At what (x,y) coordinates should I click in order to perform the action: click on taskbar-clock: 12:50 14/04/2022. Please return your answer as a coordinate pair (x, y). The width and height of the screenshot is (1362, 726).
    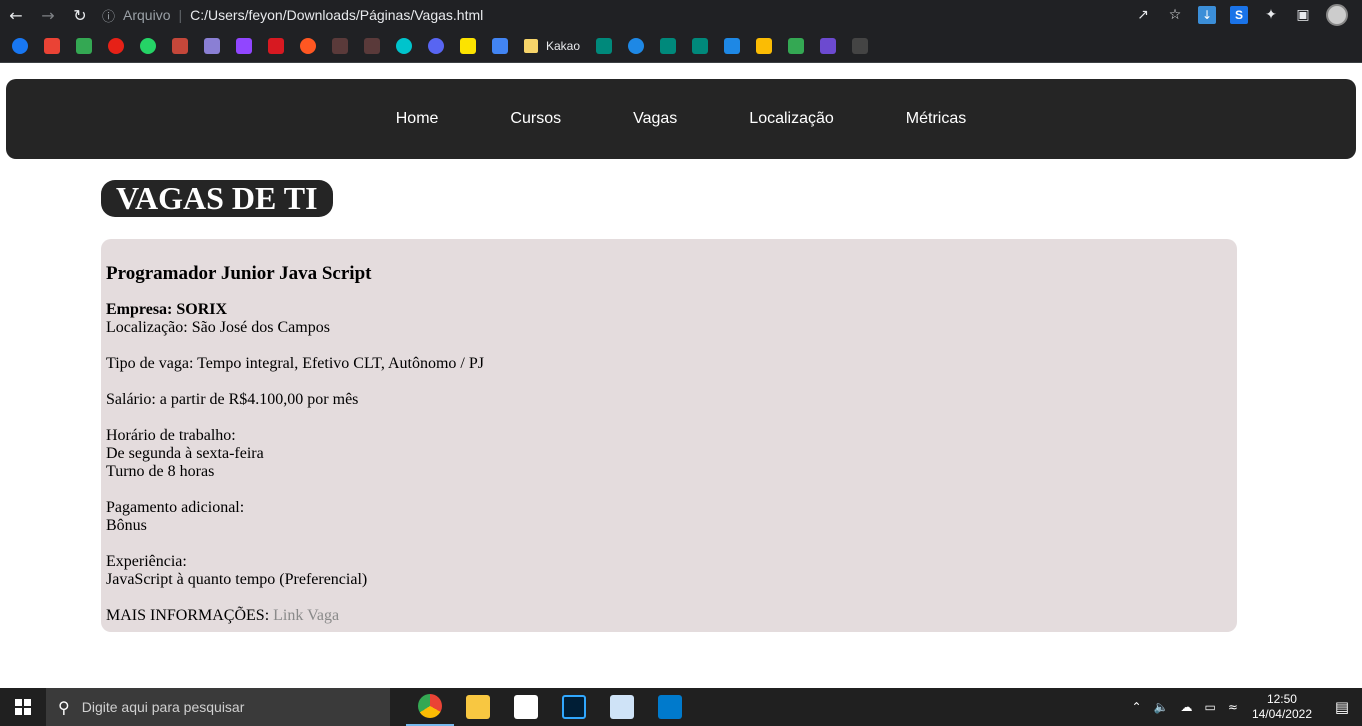
    Looking at the image, I should click on (1282, 707).